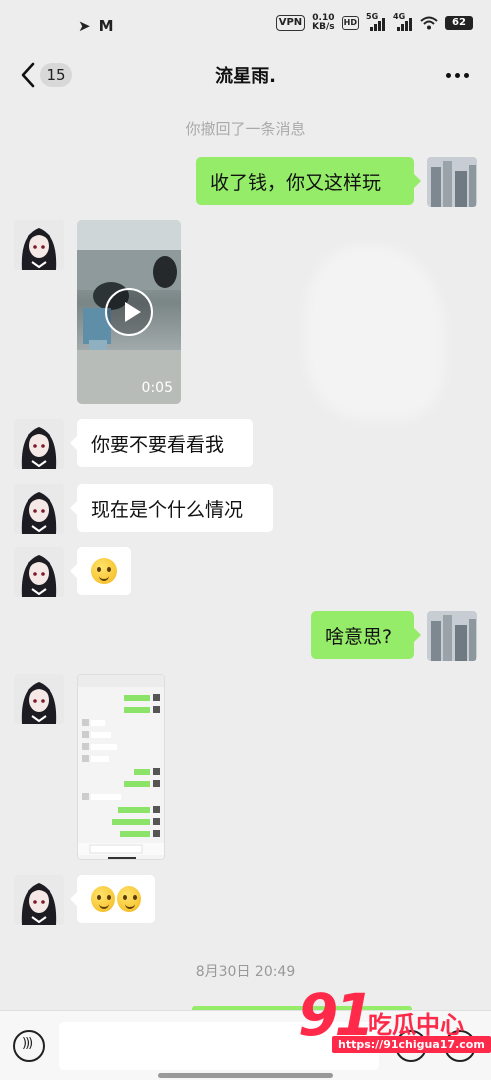 The width and height of the screenshot is (491, 1080). I want to click on home-indicator, so click(245, 1075).